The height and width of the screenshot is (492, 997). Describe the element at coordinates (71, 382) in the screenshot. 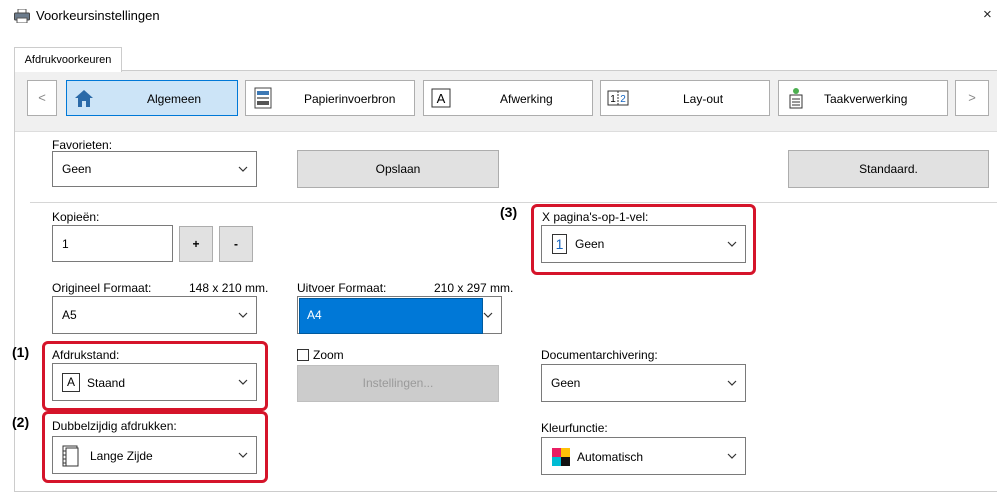

I see `portrait-icon: A` at that location.